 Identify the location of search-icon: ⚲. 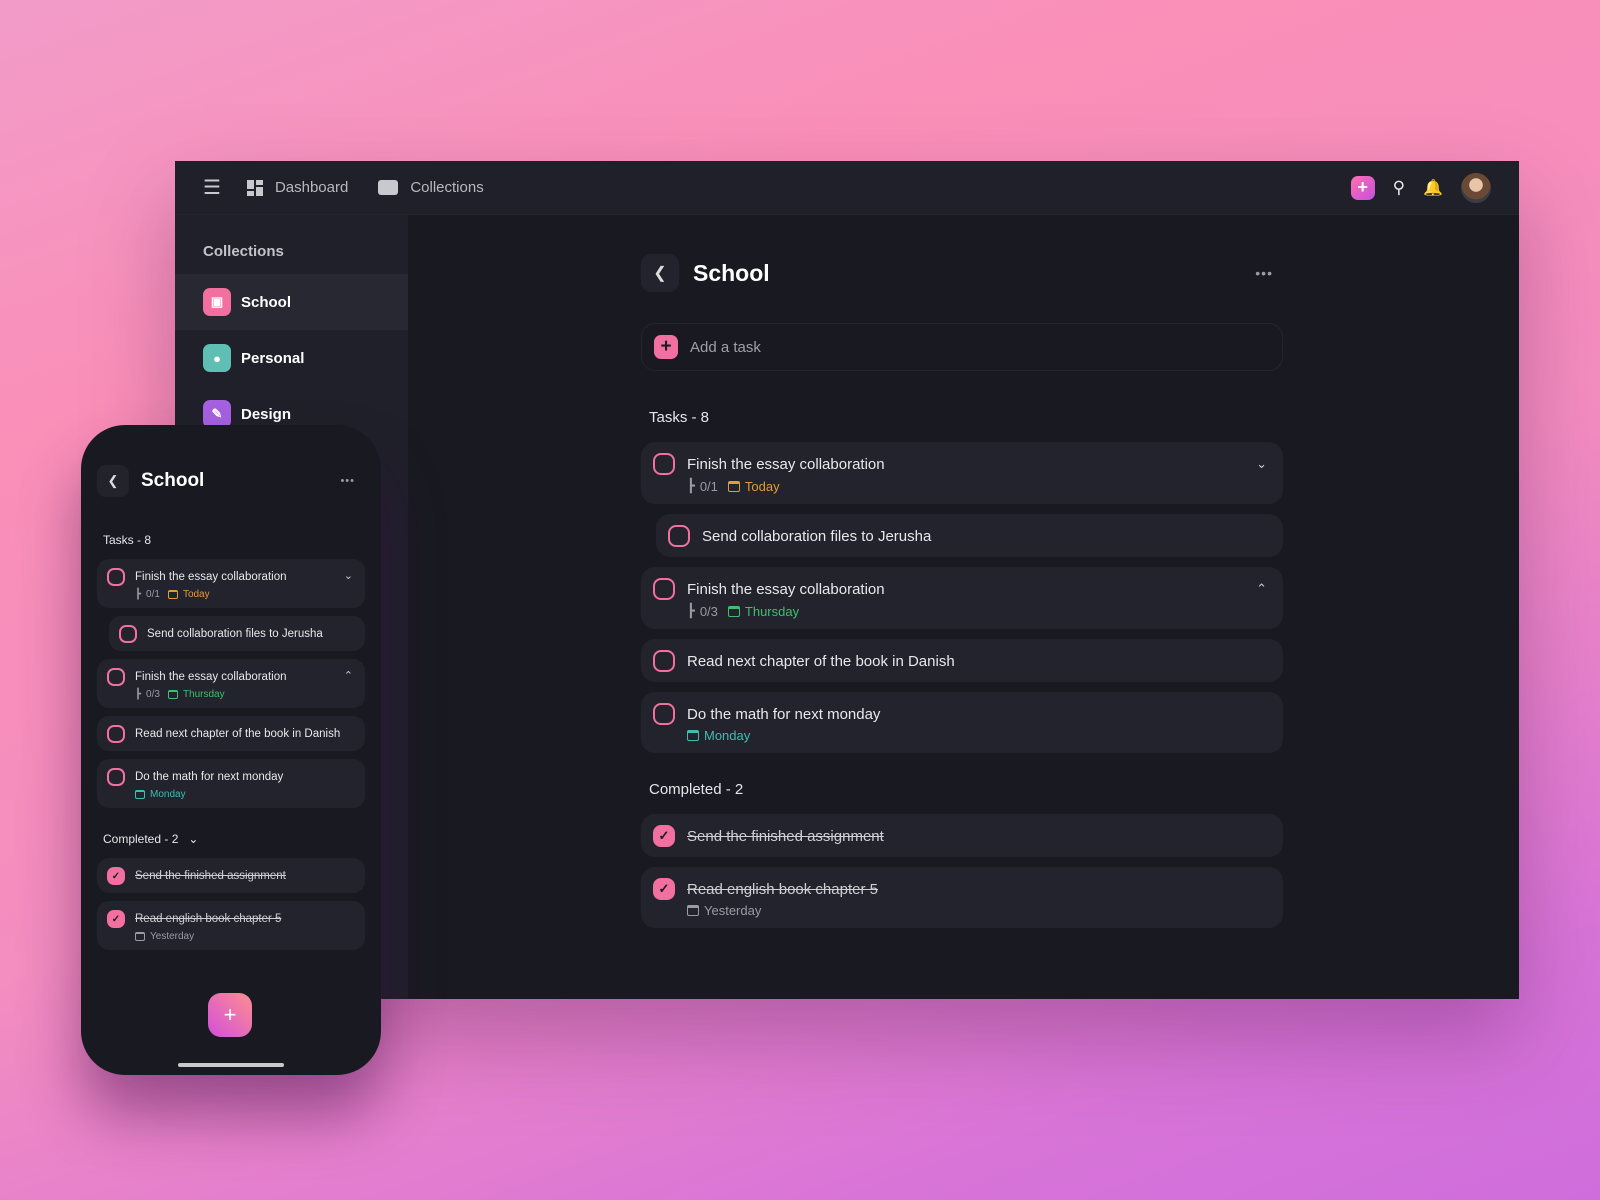
(1399, 188).